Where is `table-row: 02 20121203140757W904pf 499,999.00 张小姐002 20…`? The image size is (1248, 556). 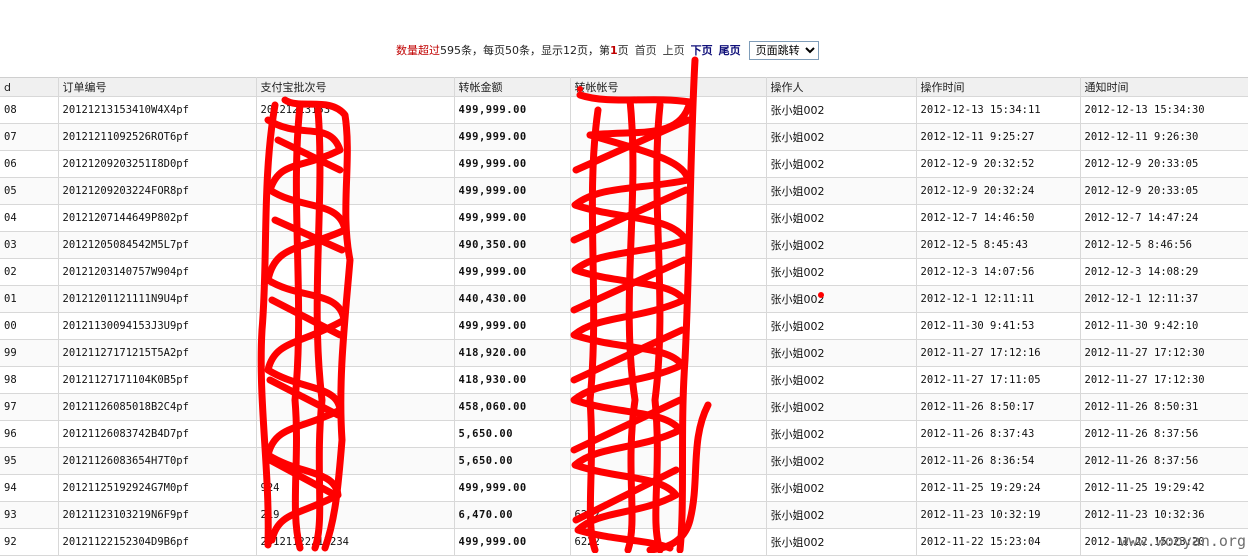
table-row: 02 20121203140757W904pf 499,999.00 张小姐002 20… is located at coordinates (624, 272).